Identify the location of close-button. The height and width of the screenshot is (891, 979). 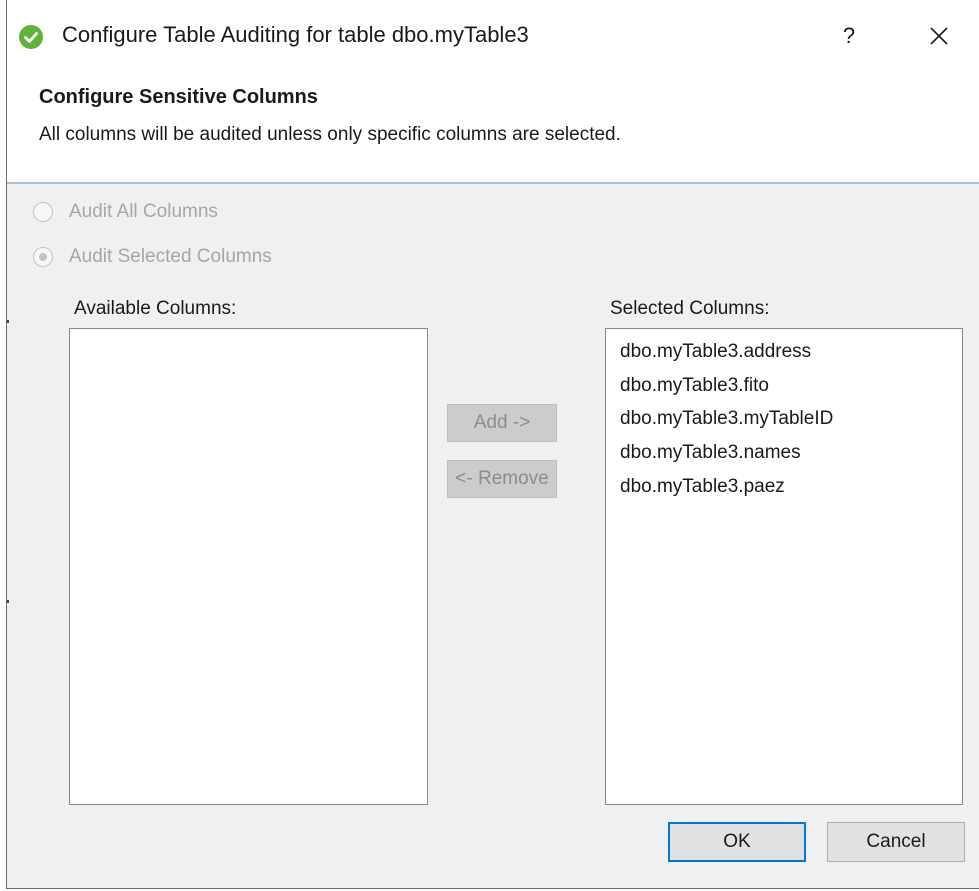
(939, 36).